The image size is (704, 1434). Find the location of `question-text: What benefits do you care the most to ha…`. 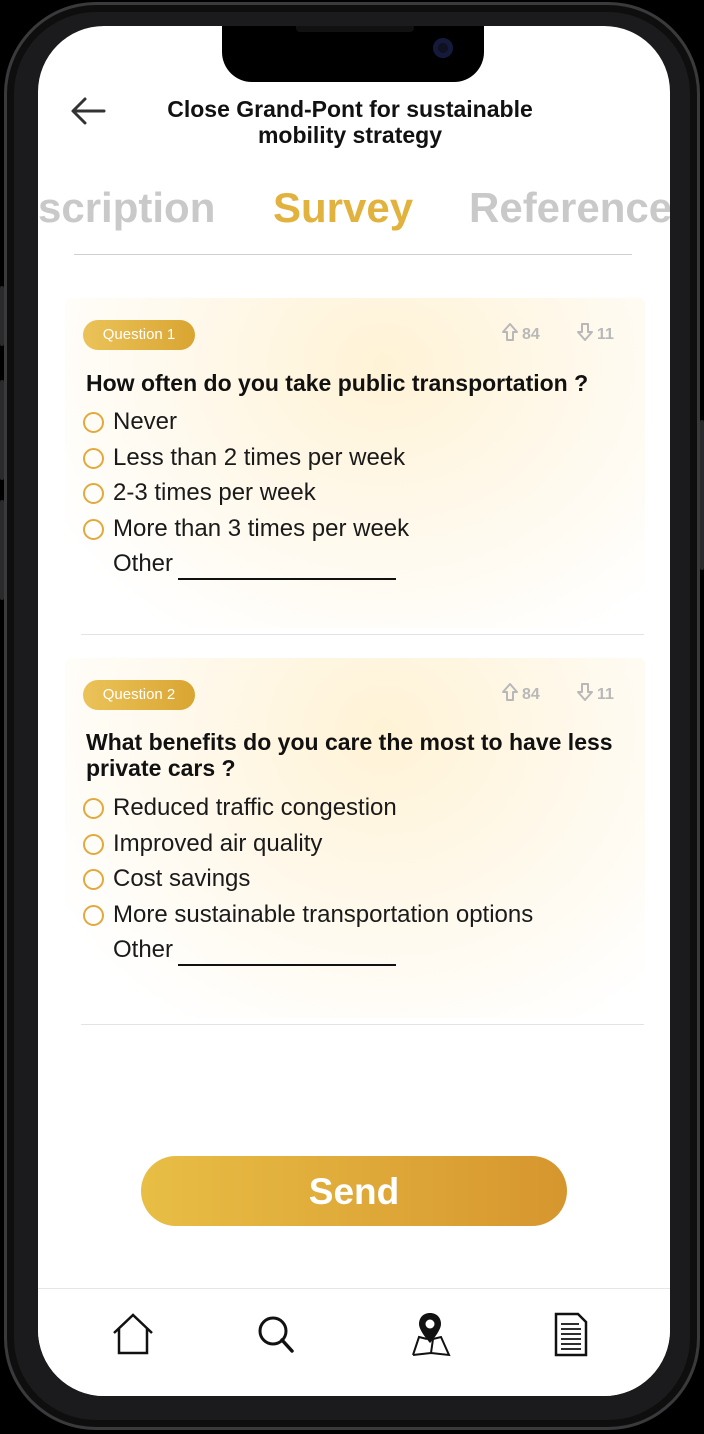

question-text: What benefits do you care the most to ha… is located at coordinates (349, 755).